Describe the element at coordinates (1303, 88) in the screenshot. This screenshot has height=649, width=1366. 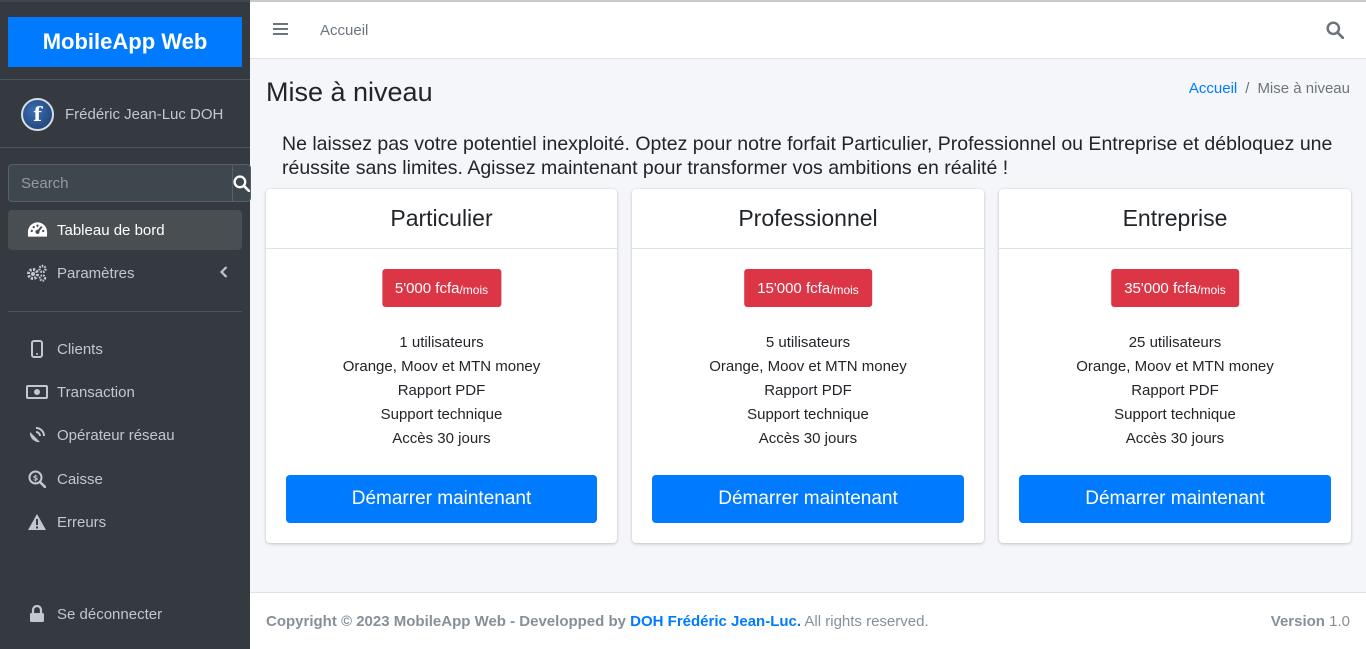
I see `breadcrumb-current: Mise à niveau` at that location.